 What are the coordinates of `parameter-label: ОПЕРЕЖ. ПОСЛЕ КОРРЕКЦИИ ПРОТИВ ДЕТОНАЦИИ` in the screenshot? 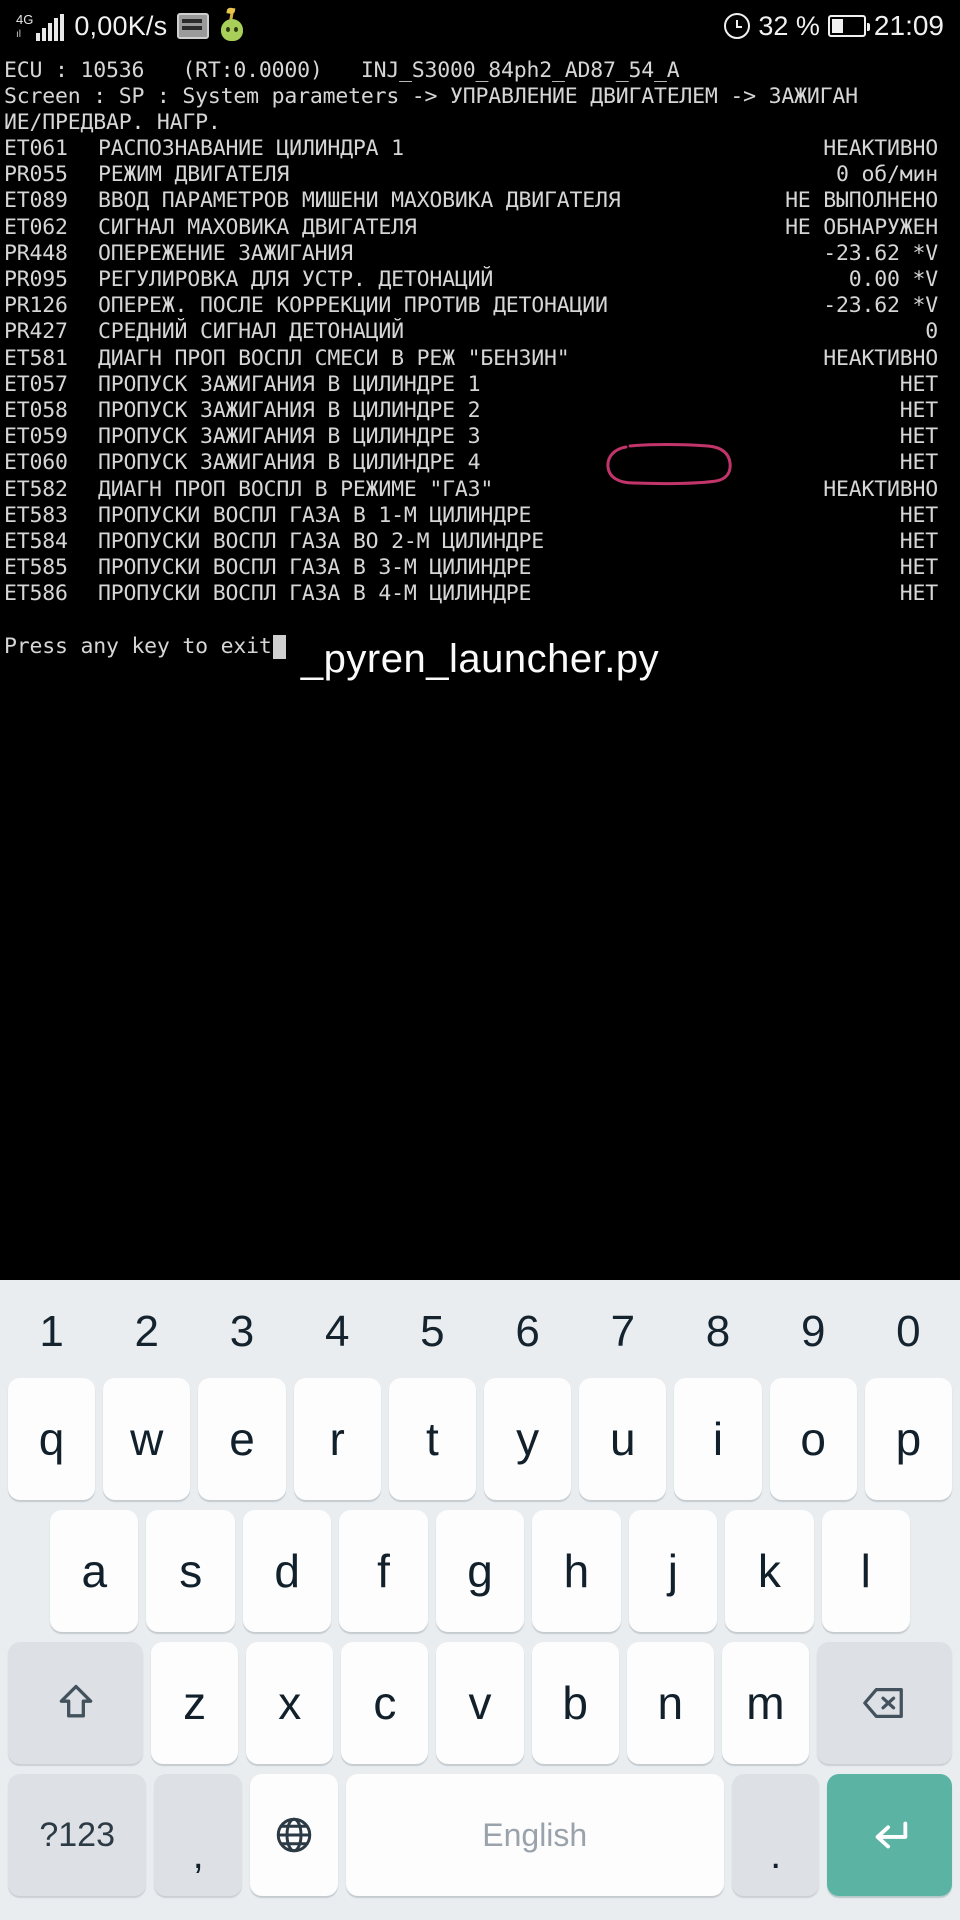 It's located at (353, 306).